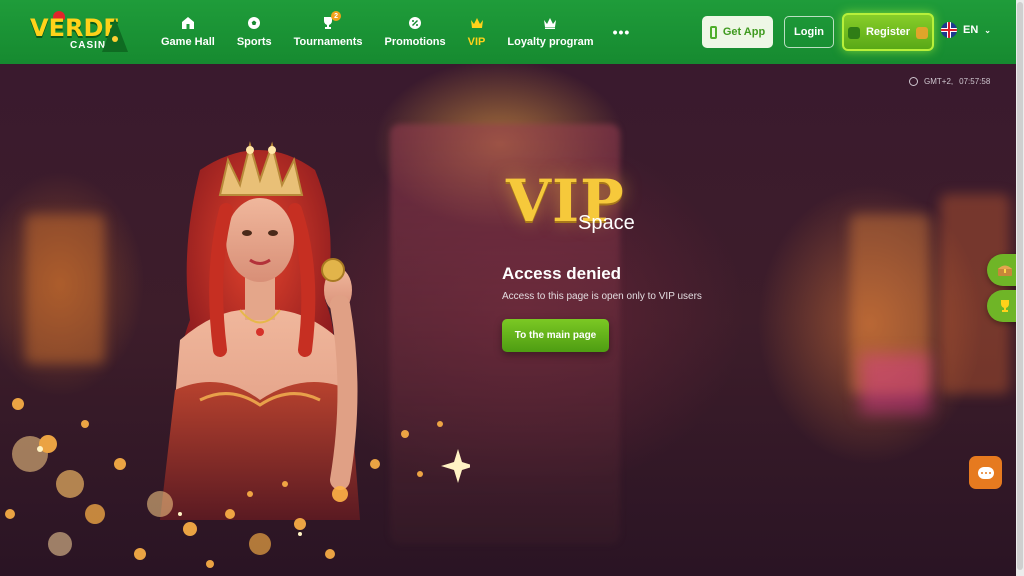 The image size is (1024, 576). I want to click on vip-queen-illustration, so click(260, 330).